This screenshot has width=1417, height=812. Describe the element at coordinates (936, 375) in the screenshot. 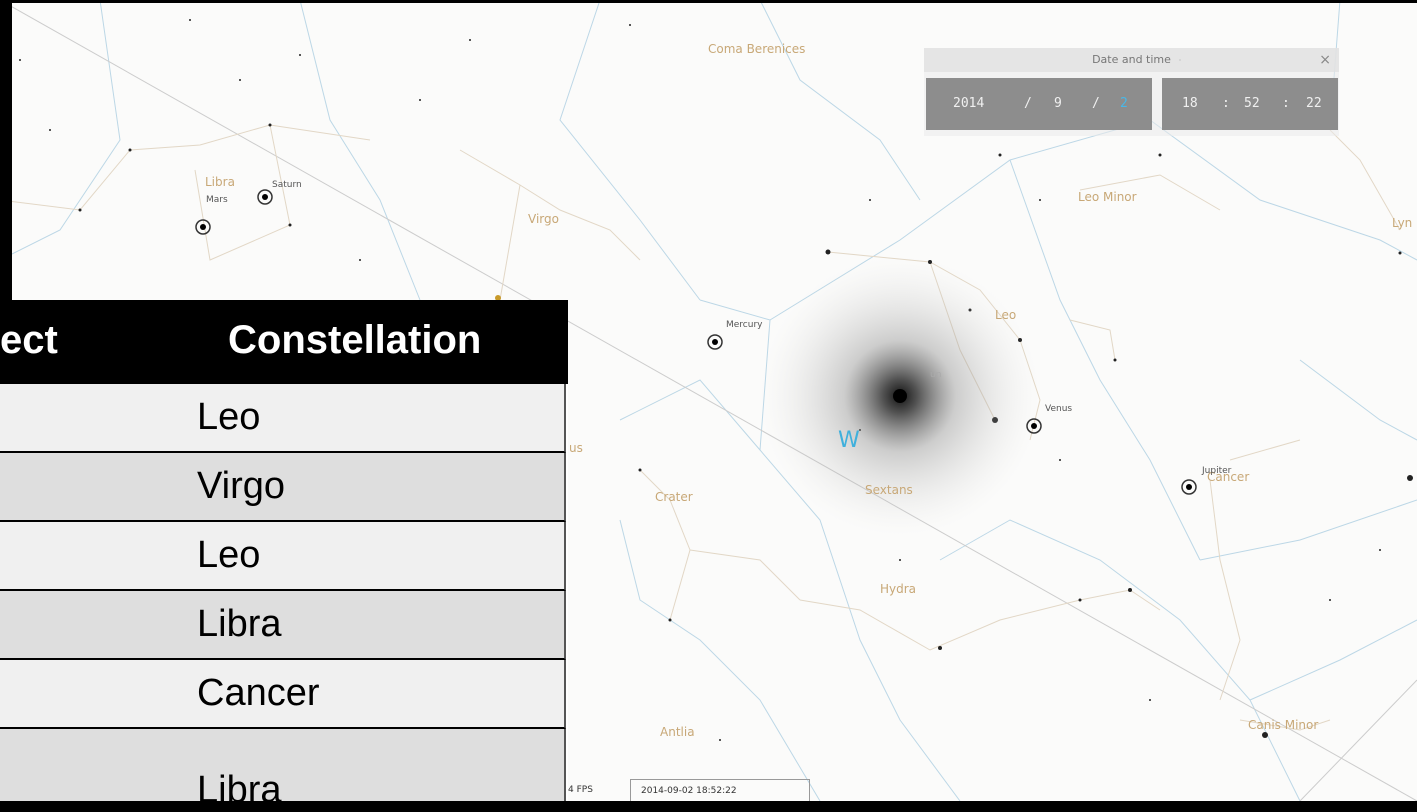

I see `planet-label-sun: un` at that location.